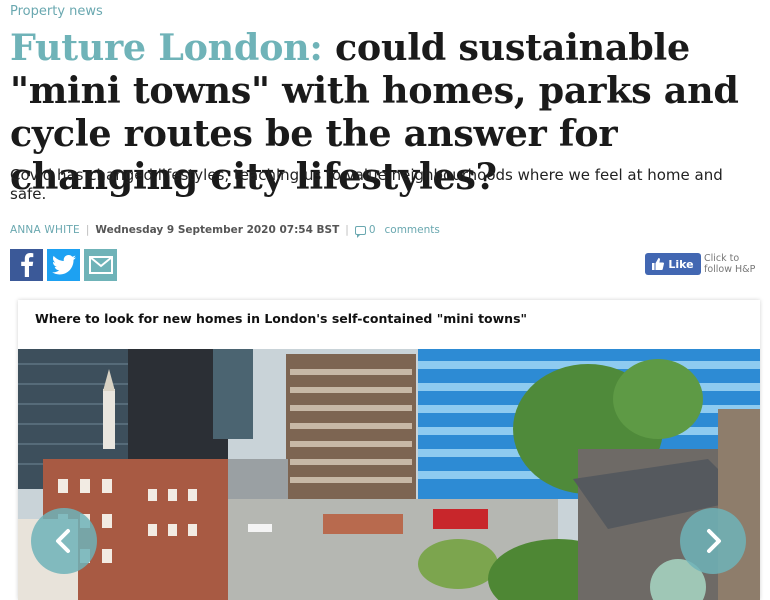  What do you see at coordinates (658, 264) in the screenshot?
I see `thumbs-up-icon` at bounding box center [658, 264].